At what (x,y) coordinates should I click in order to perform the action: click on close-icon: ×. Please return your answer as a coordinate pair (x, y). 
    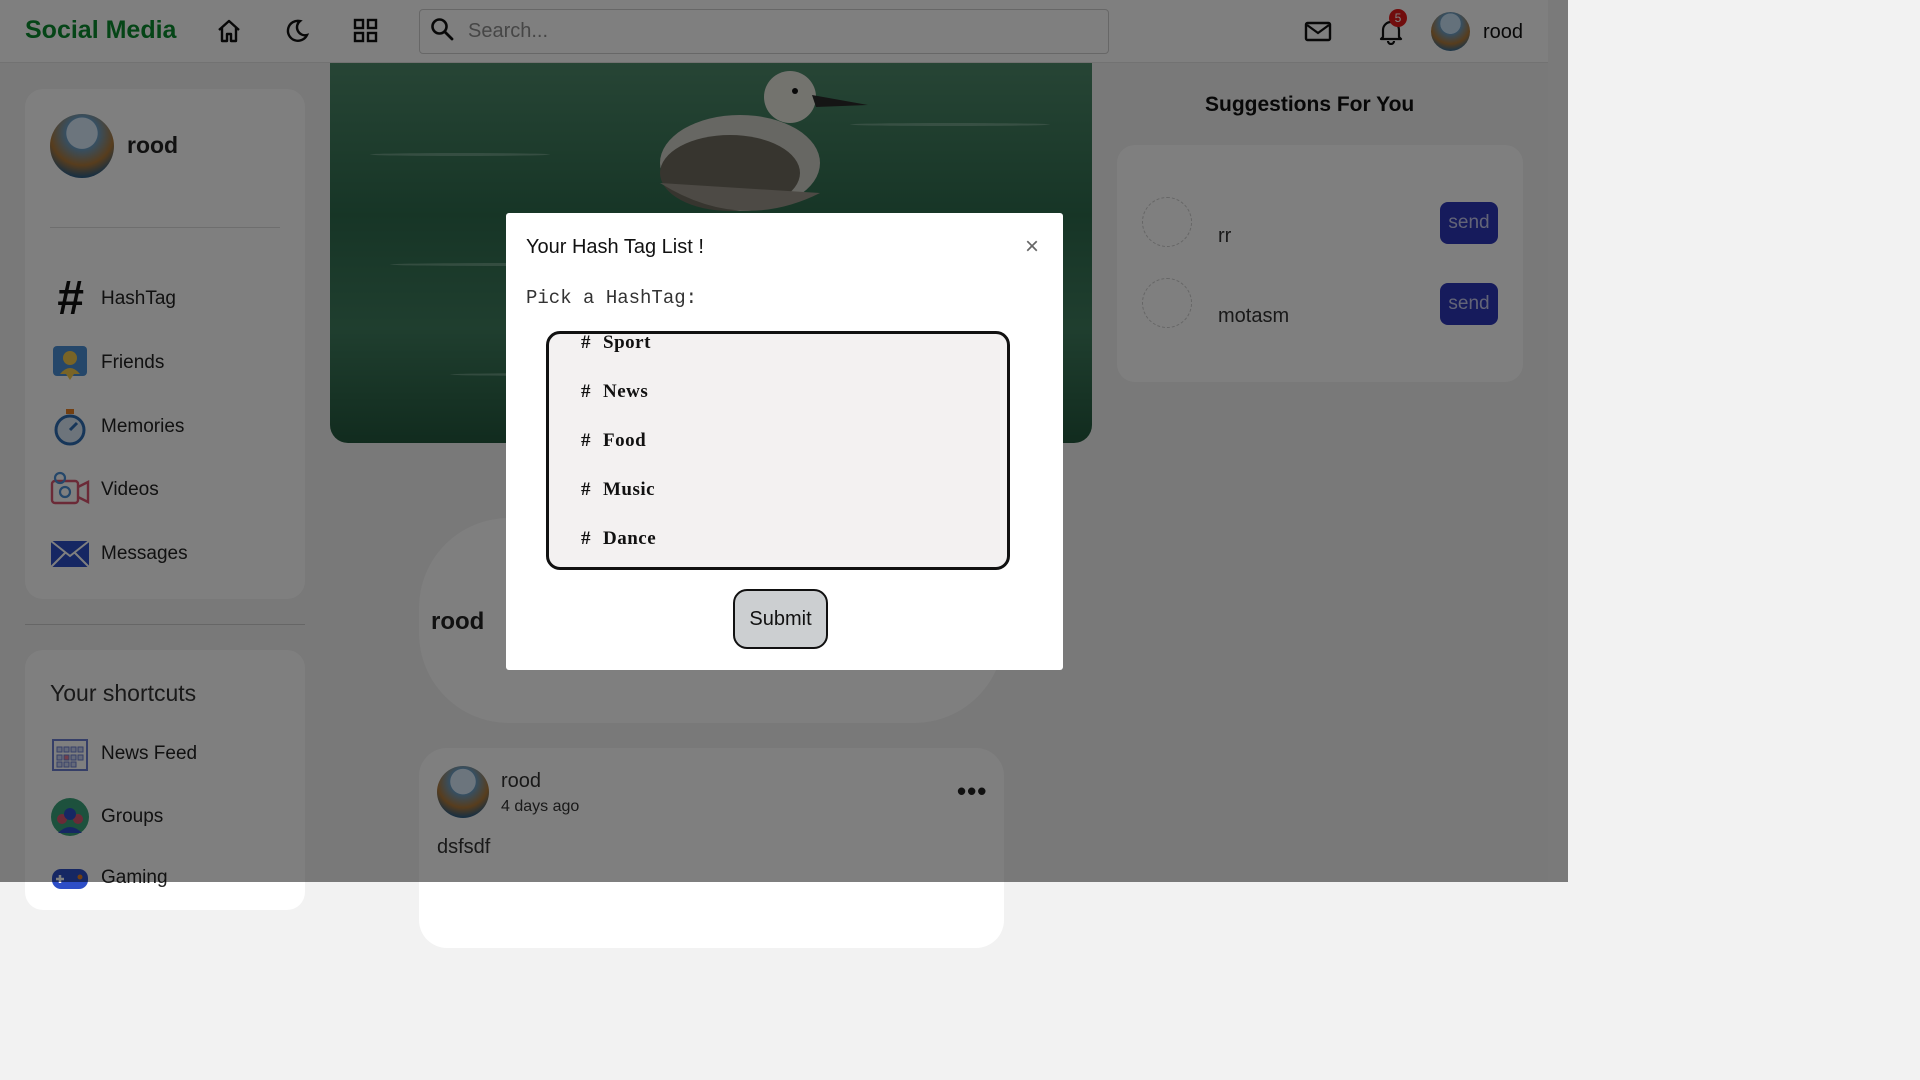
    Looking at the image, I should click on (1032, 247).